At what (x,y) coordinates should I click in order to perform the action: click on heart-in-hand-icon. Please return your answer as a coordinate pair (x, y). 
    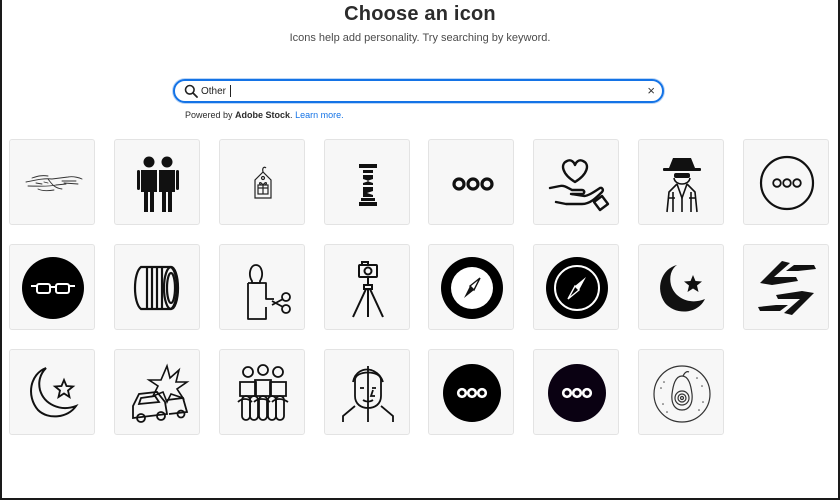
    Looking at the image, I should click on (579, 185).